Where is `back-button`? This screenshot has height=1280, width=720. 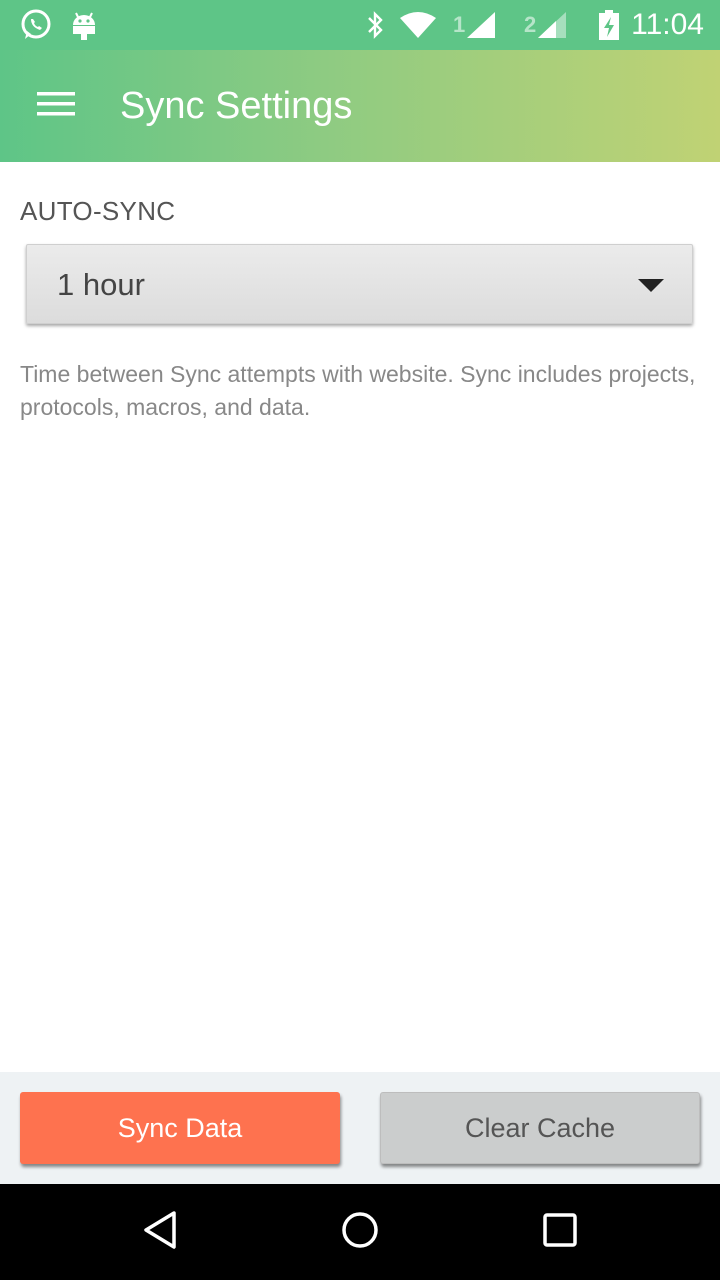
back-button is located at coordinates (160, 1232).